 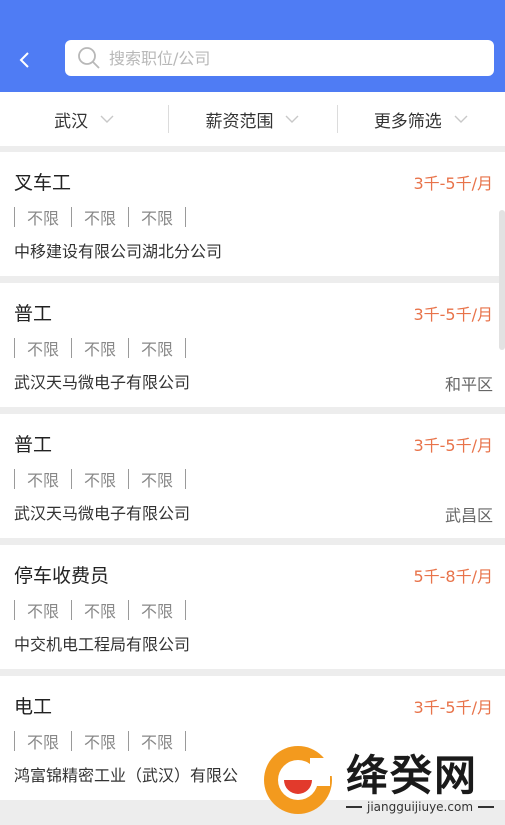 I want to click on job-salary: 5千-8千/月, so click(x=453, y=576).